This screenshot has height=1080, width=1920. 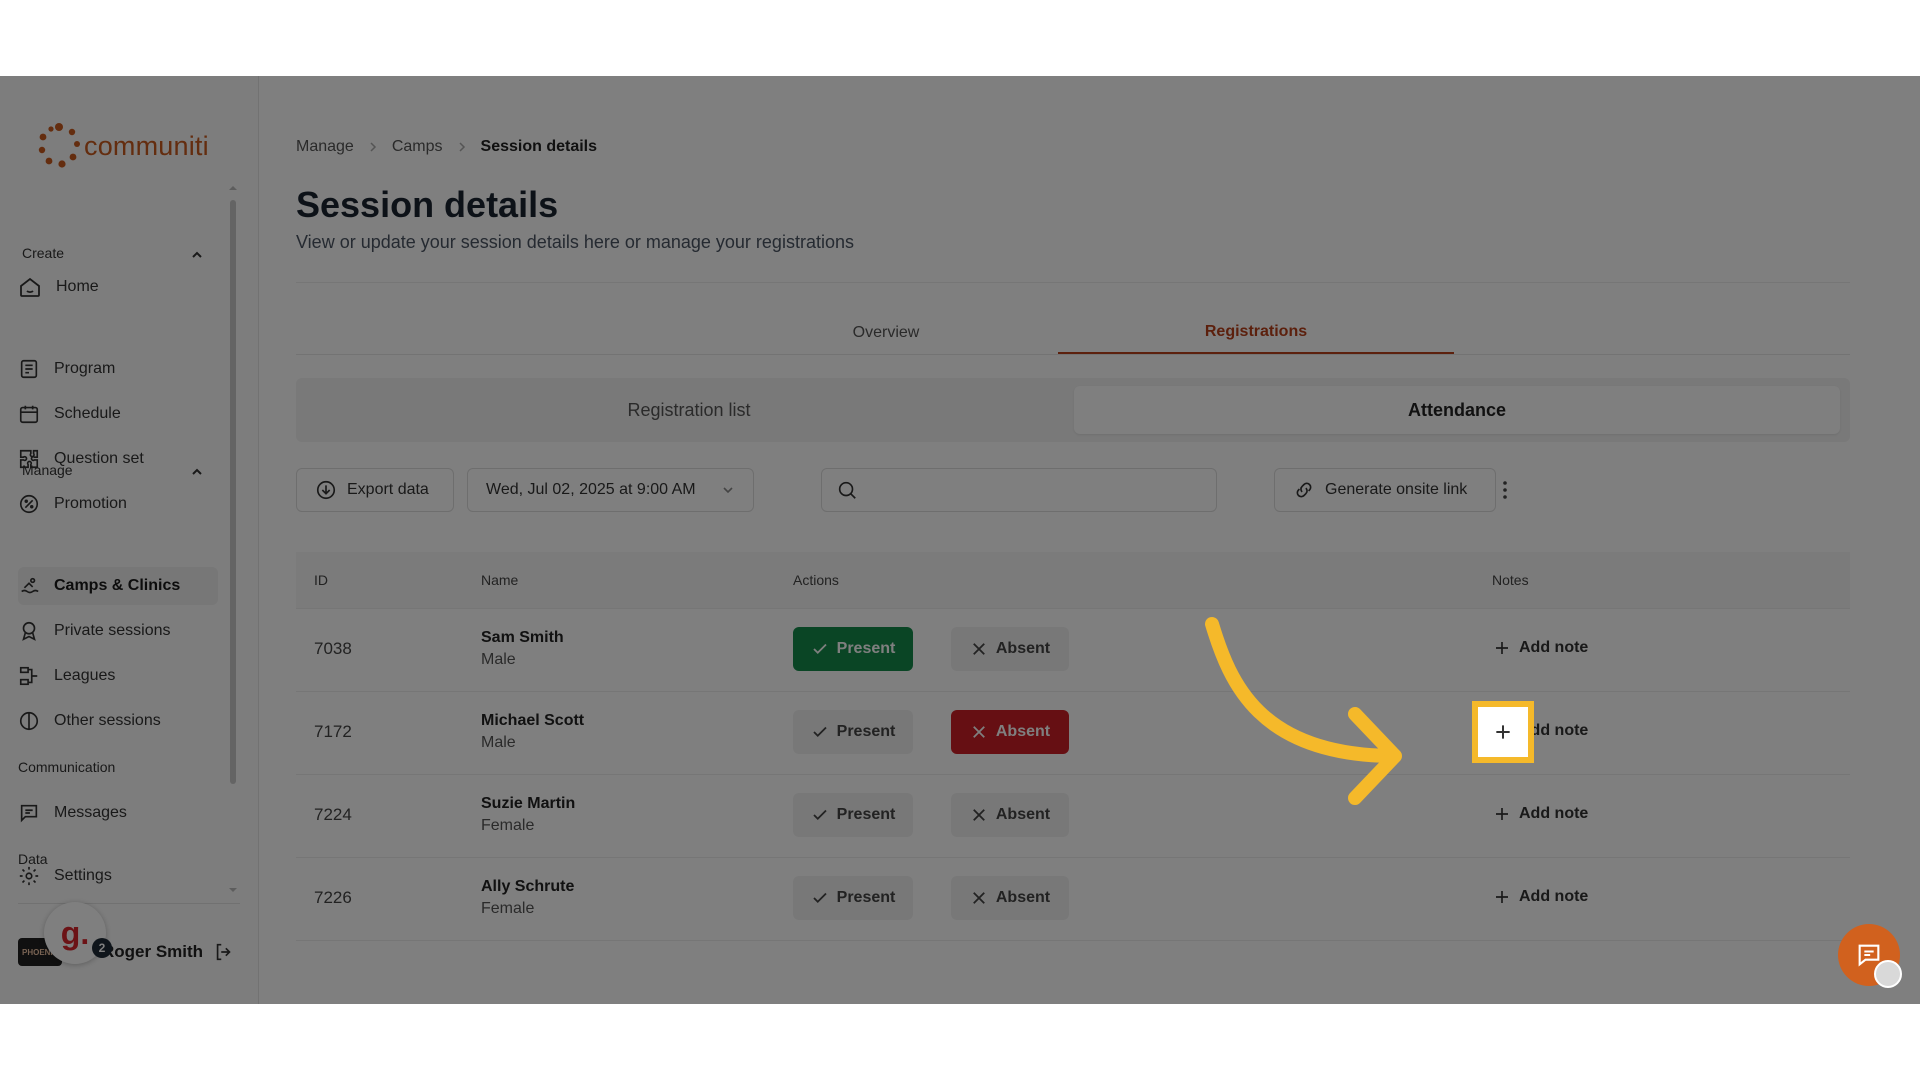 I want to click on export-data-button: Export data, so click(x=375, y=490).